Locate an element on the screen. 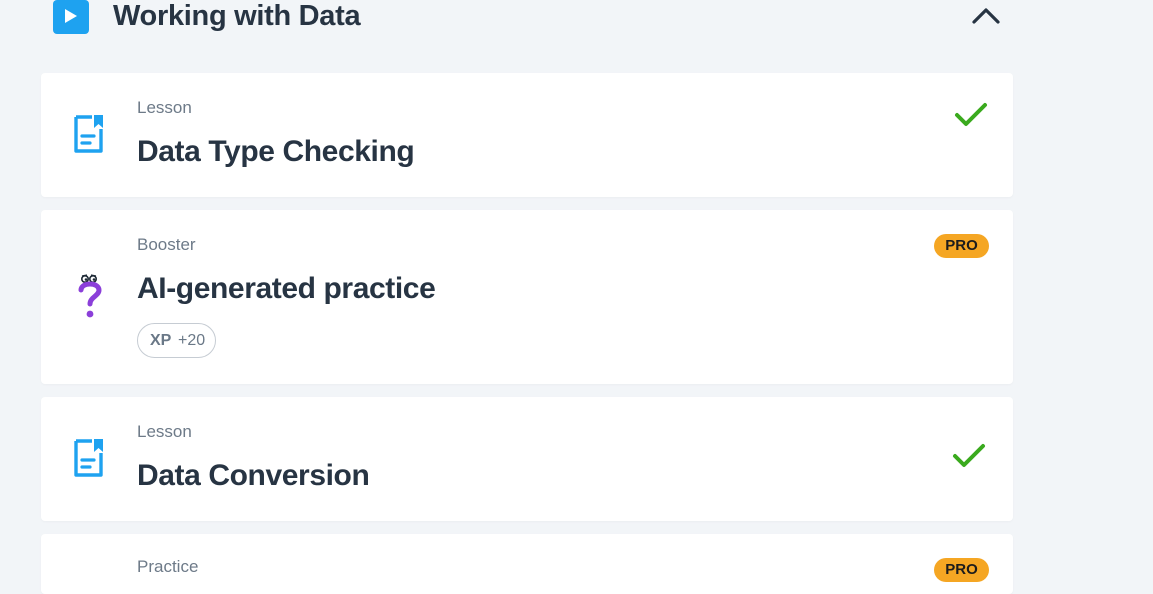  question-mark-icon is located at coordinates (90, 296).